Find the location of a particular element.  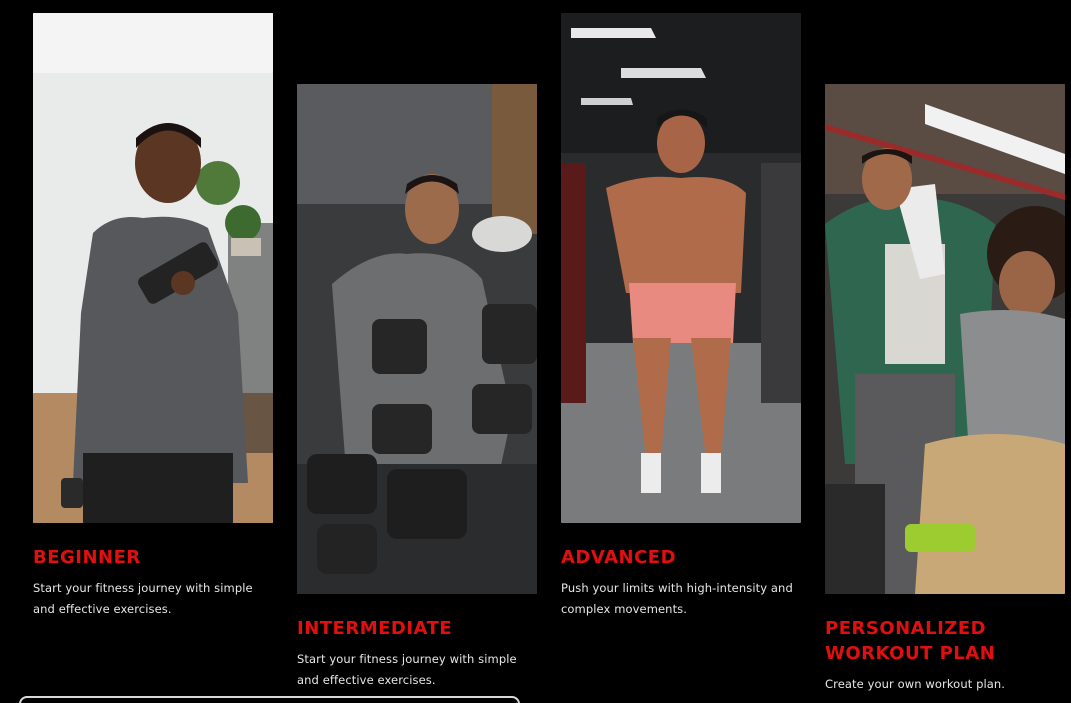

bottom-panel-edge is located at coordinates (269, 699).